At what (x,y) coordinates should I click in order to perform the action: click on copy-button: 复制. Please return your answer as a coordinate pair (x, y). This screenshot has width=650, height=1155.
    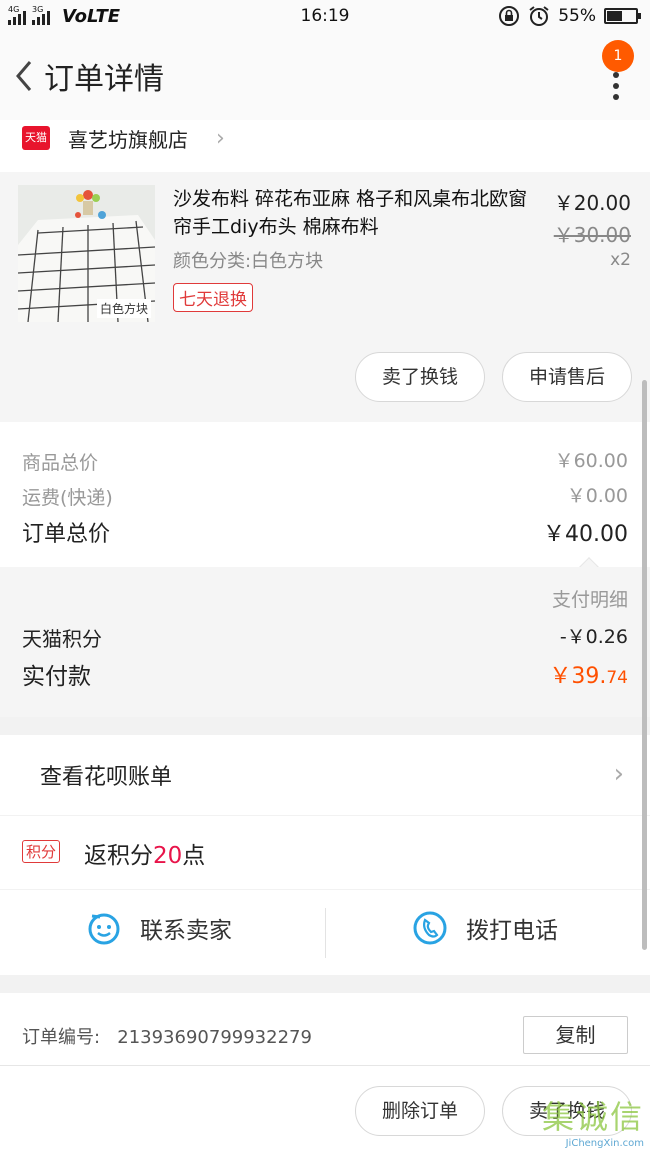
    Looking at the image, I should click on (575, 1035).